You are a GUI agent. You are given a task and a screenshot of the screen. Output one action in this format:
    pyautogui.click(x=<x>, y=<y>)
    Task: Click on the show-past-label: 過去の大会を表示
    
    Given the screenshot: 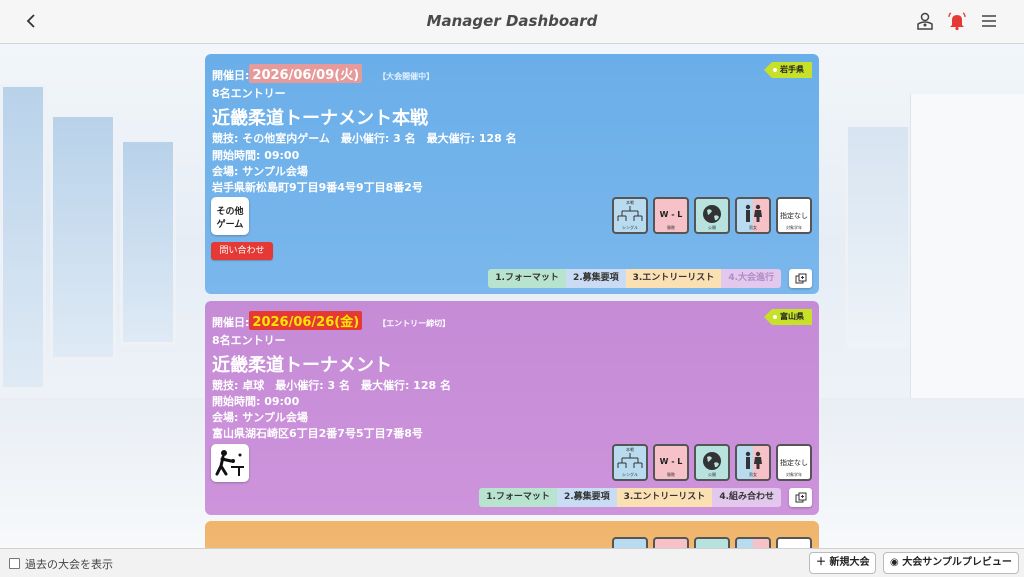 What is the action you would take?
    pyautogui.click(x=69, y=564)
    